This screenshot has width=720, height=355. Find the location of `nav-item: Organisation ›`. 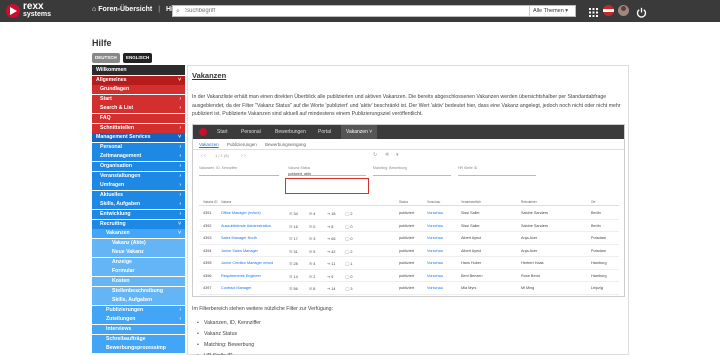

nav-item: Organisation › is located at coordinates (138, 166).